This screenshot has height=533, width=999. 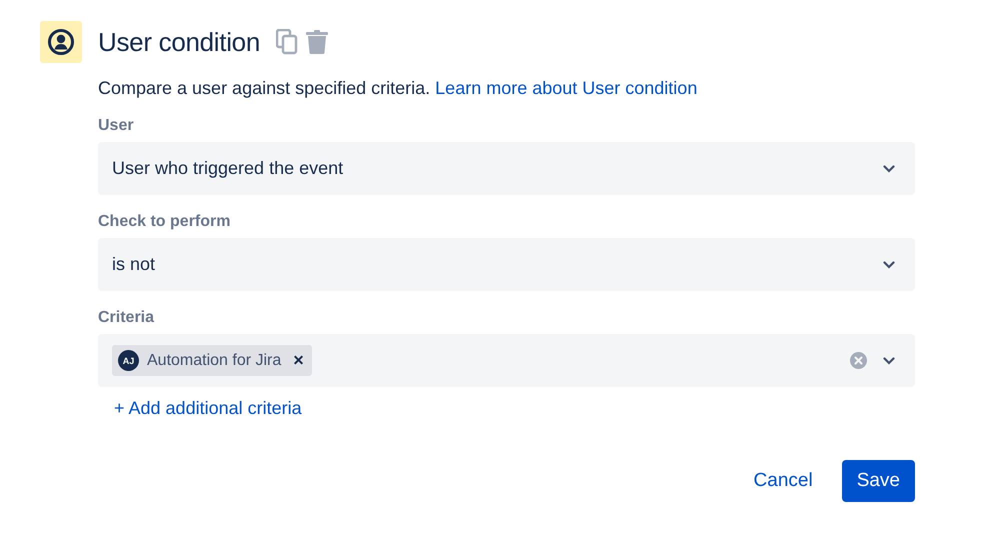 I want to click on select-field: User who triggered the event, so click(x=506, y=168).